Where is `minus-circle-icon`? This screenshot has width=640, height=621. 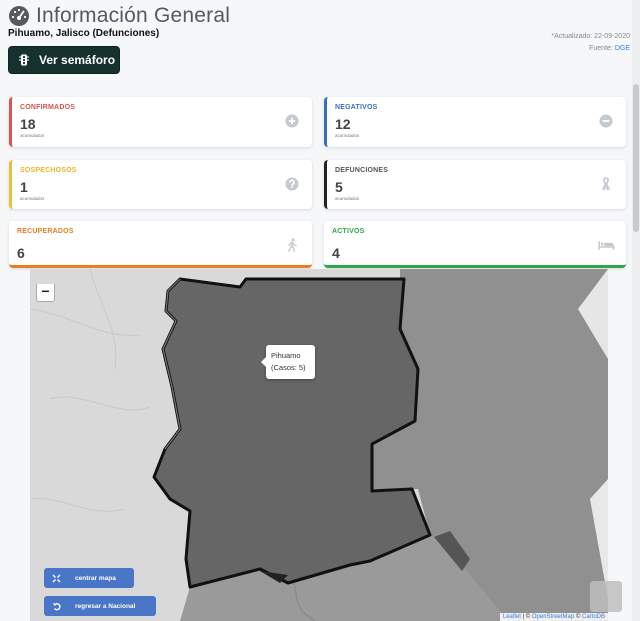
minus-circle-icon is located at coordinates (606, 121).